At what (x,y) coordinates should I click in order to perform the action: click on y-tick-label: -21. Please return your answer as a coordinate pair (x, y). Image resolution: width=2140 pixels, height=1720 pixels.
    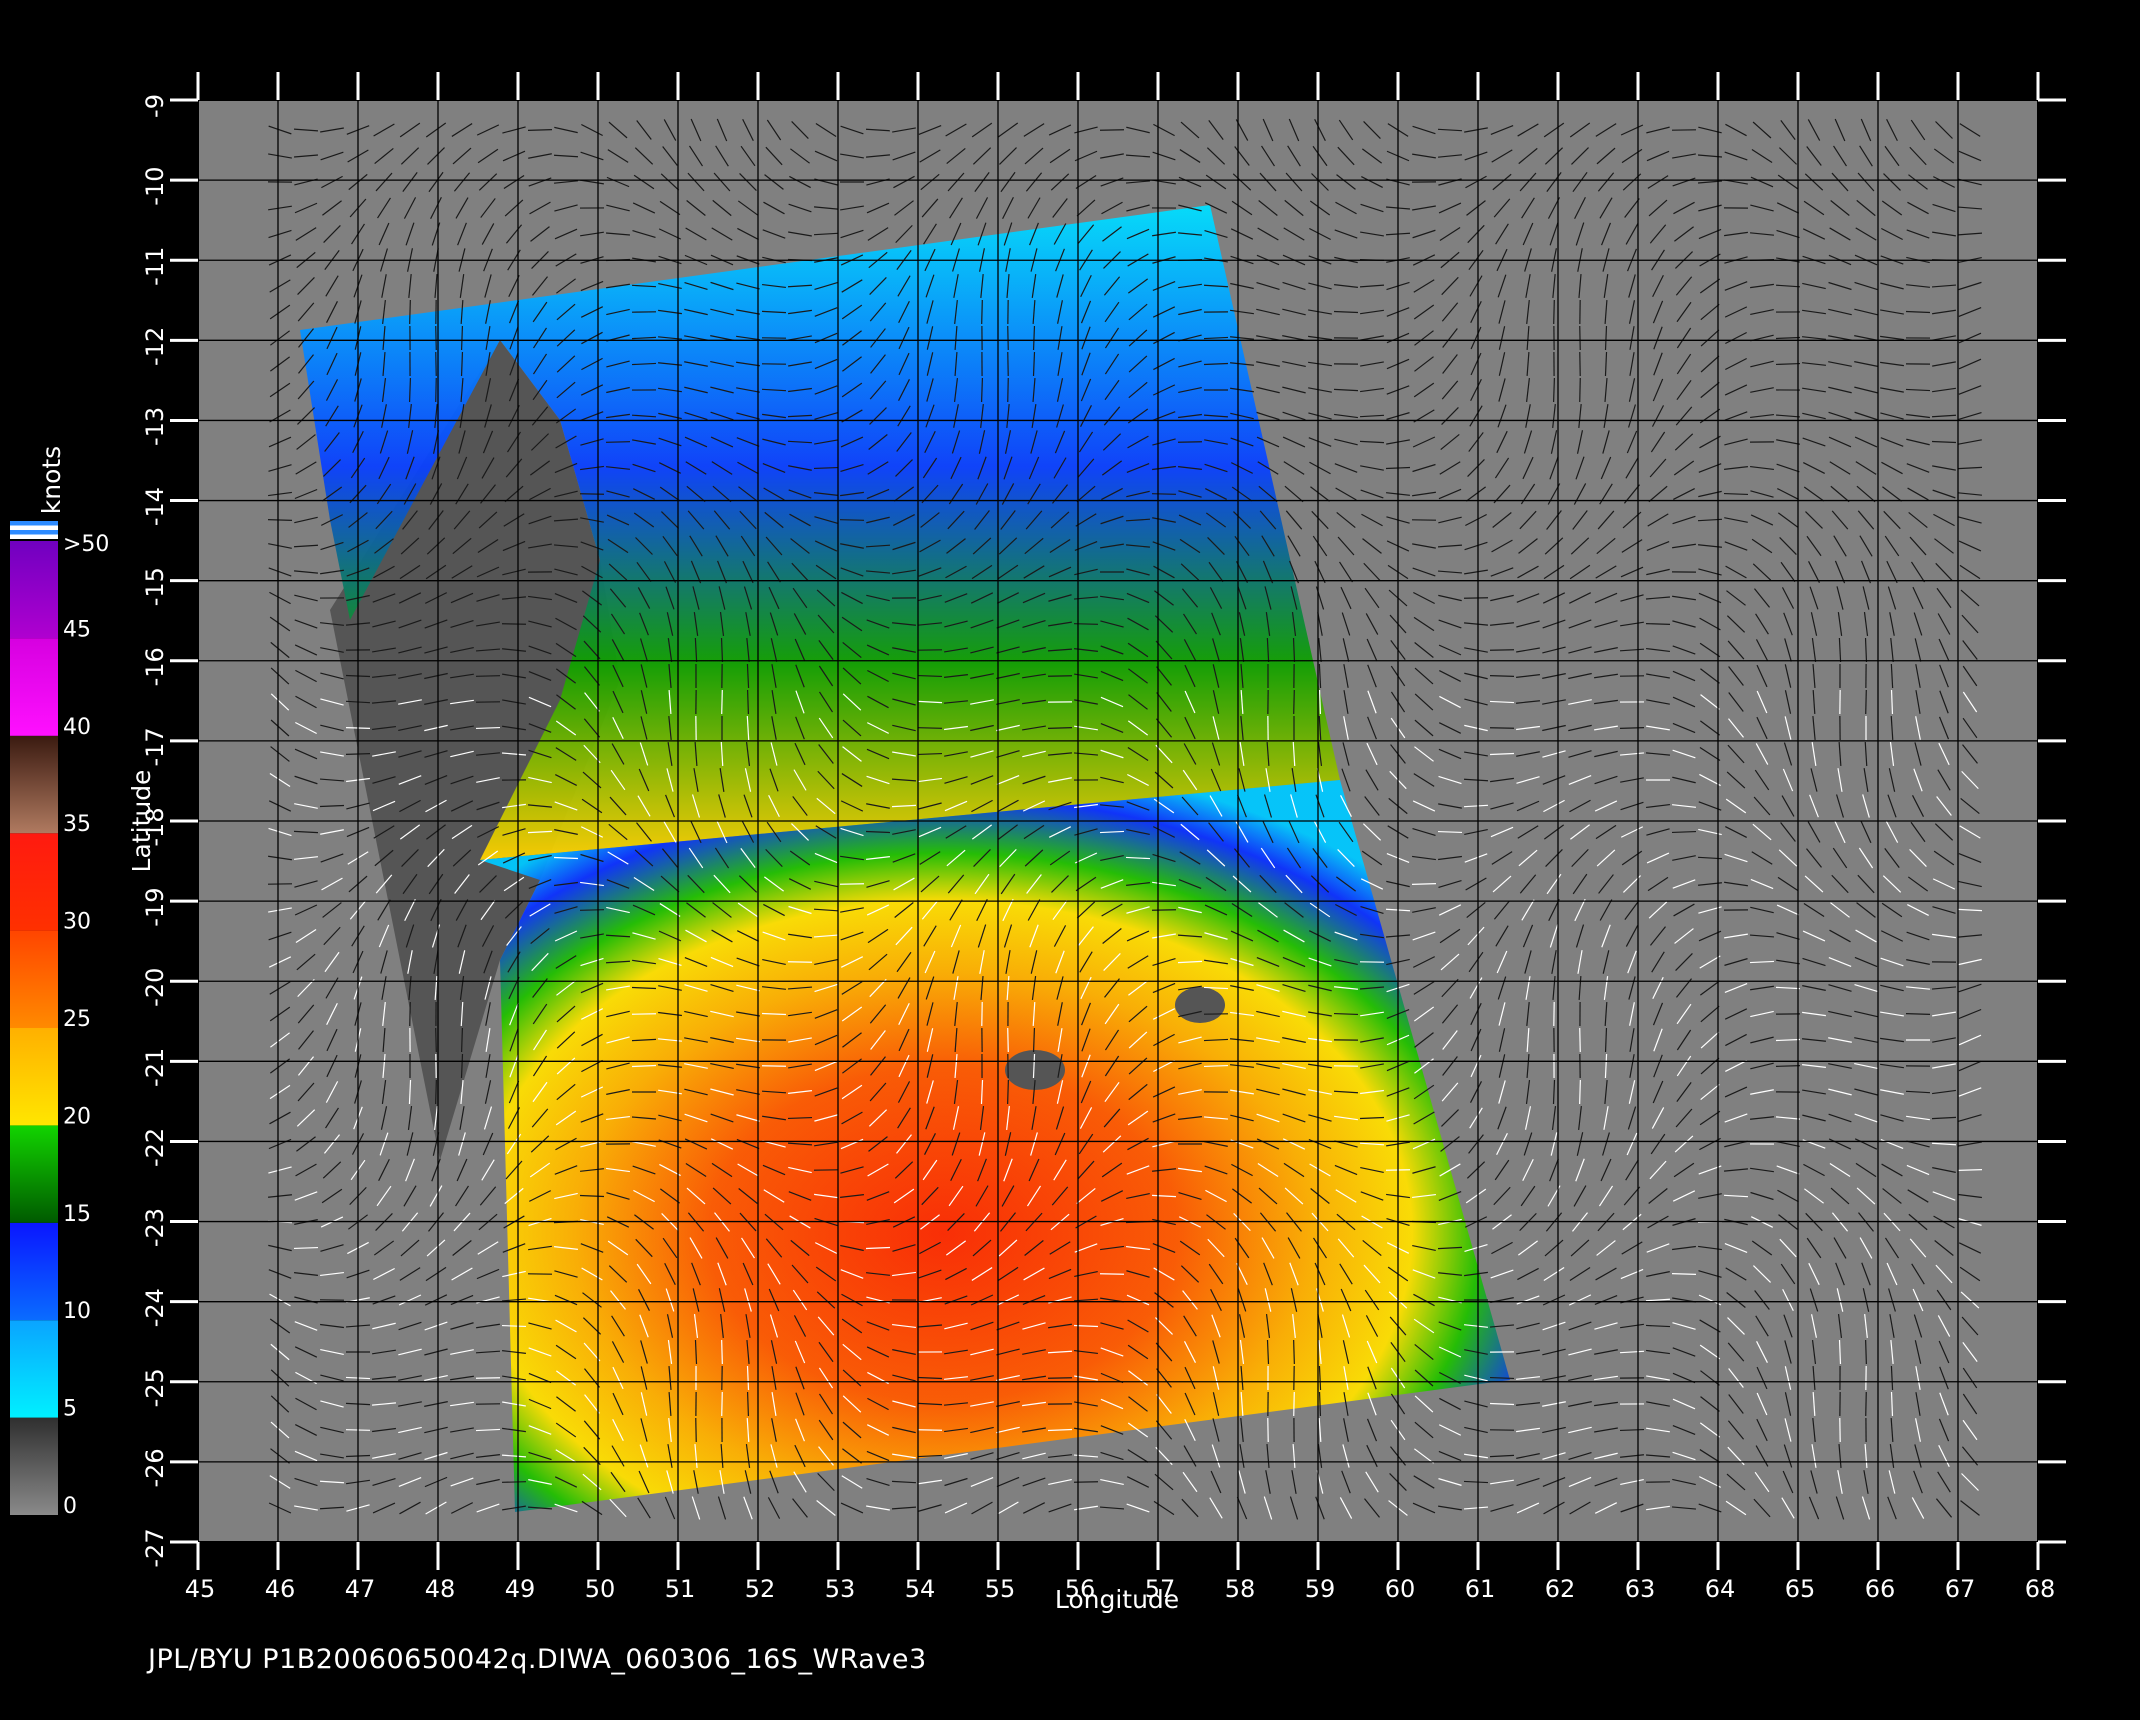
    Looking at the image, I should click on (155, 1067).